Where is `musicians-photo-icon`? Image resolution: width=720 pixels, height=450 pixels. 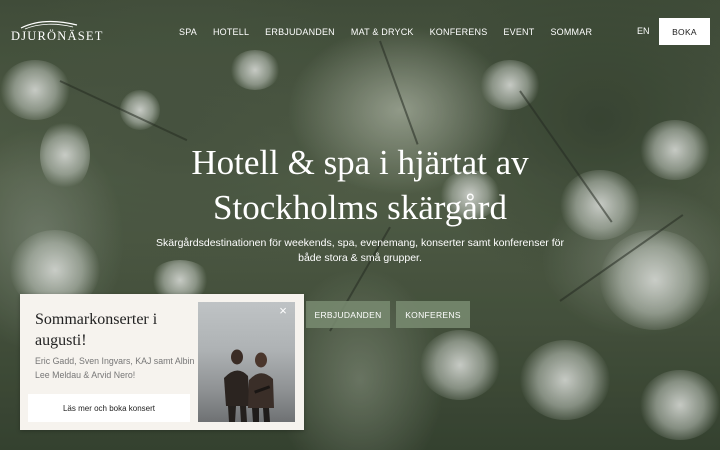 musicians-photo-icon is located at coordinates (249, 385).